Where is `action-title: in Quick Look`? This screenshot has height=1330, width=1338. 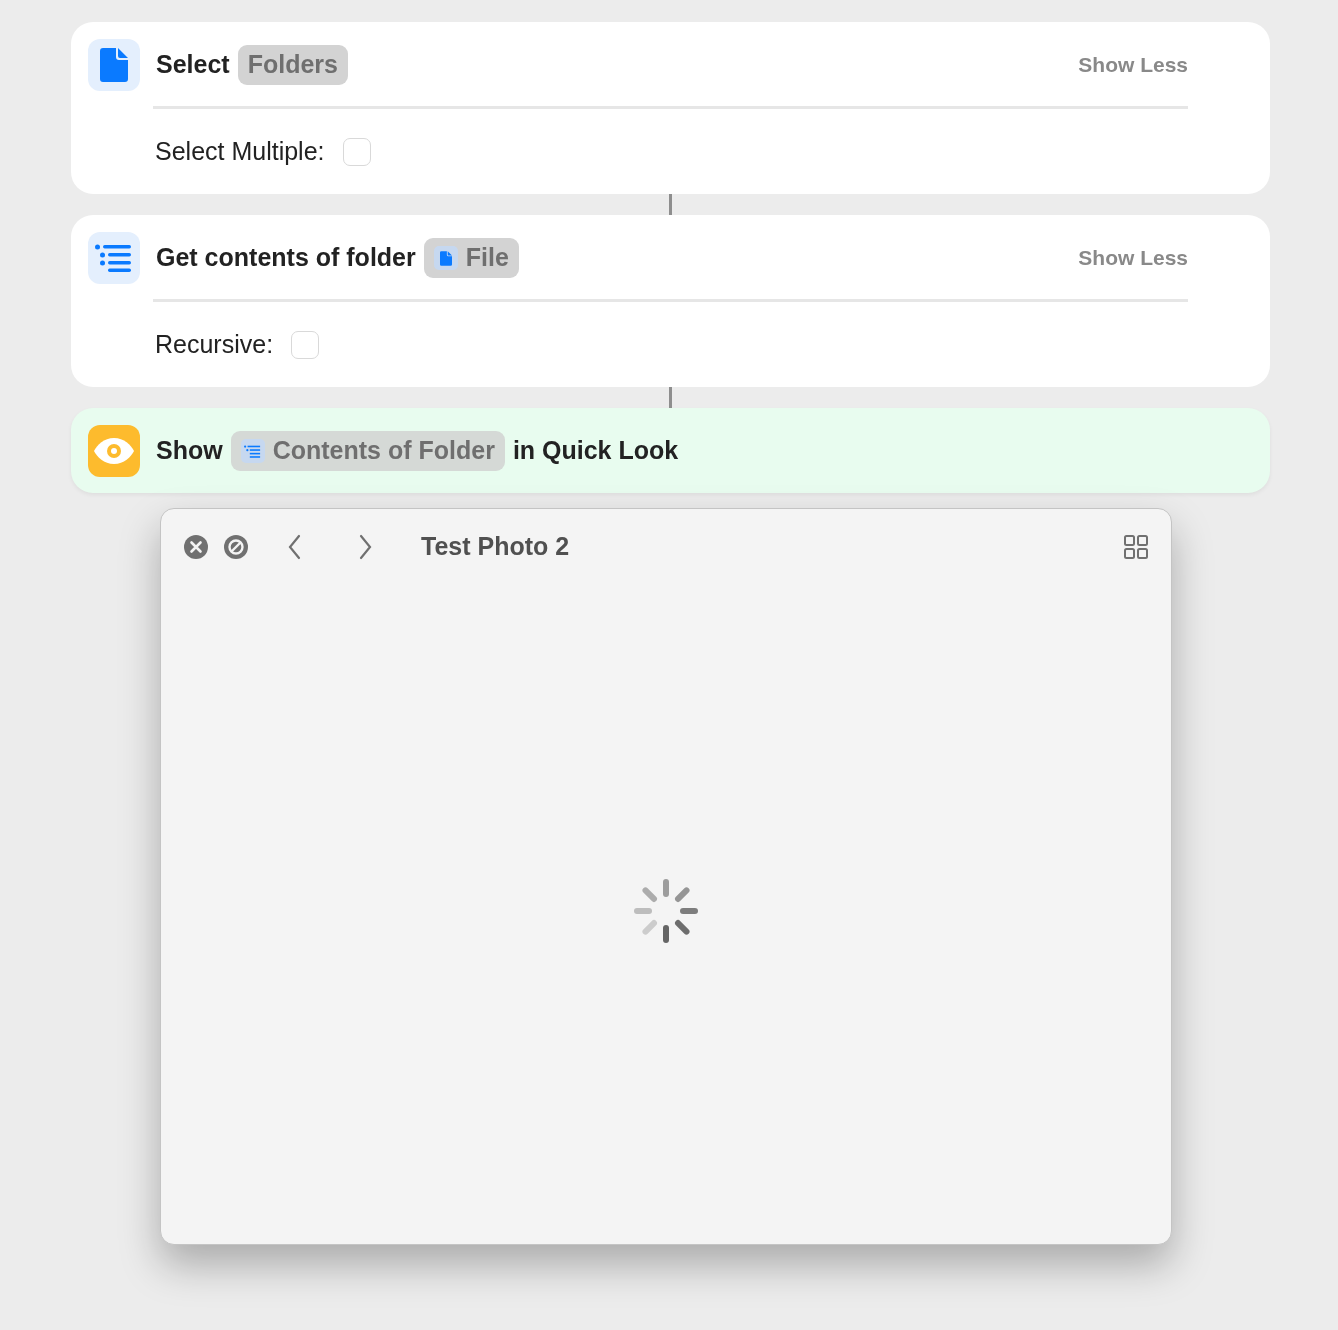 action-title: in Quick Look is located at coordinates (595, 451).